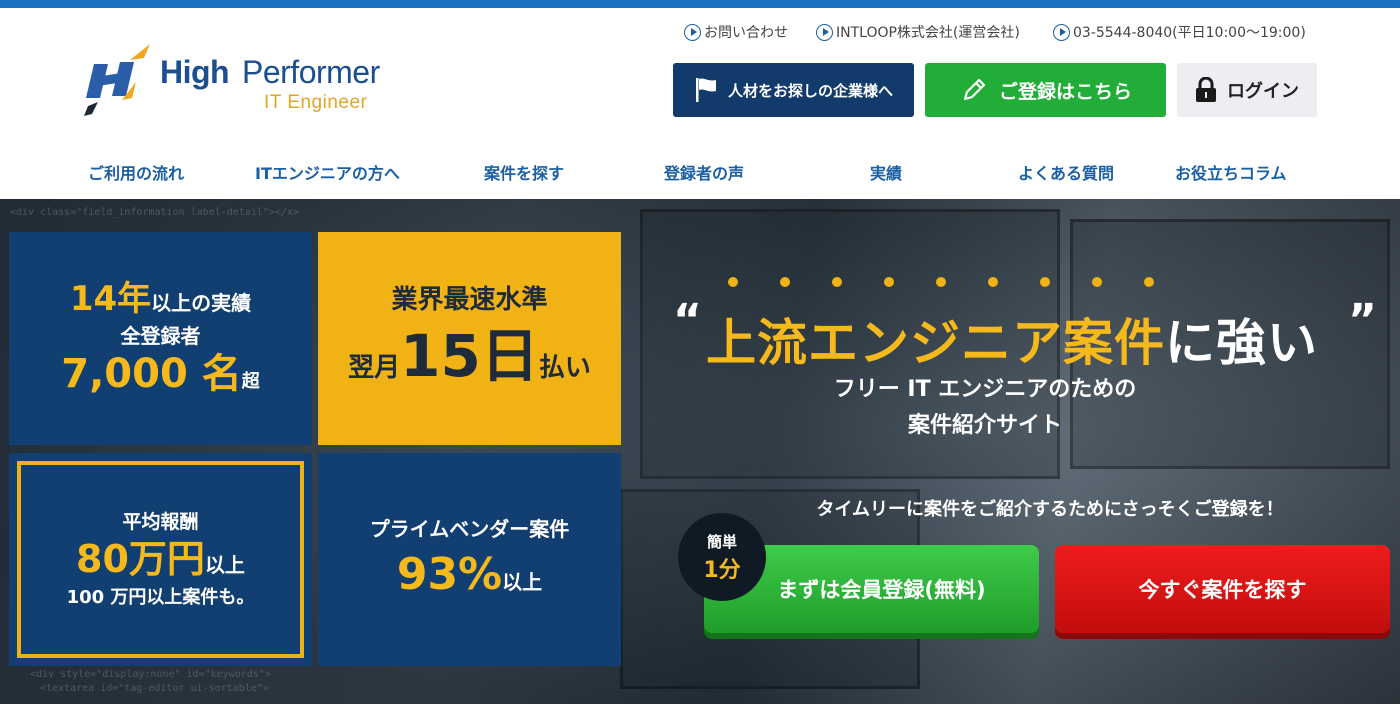  I want to click on nav-search-jobs: 案件を探す, so click(524, 171).